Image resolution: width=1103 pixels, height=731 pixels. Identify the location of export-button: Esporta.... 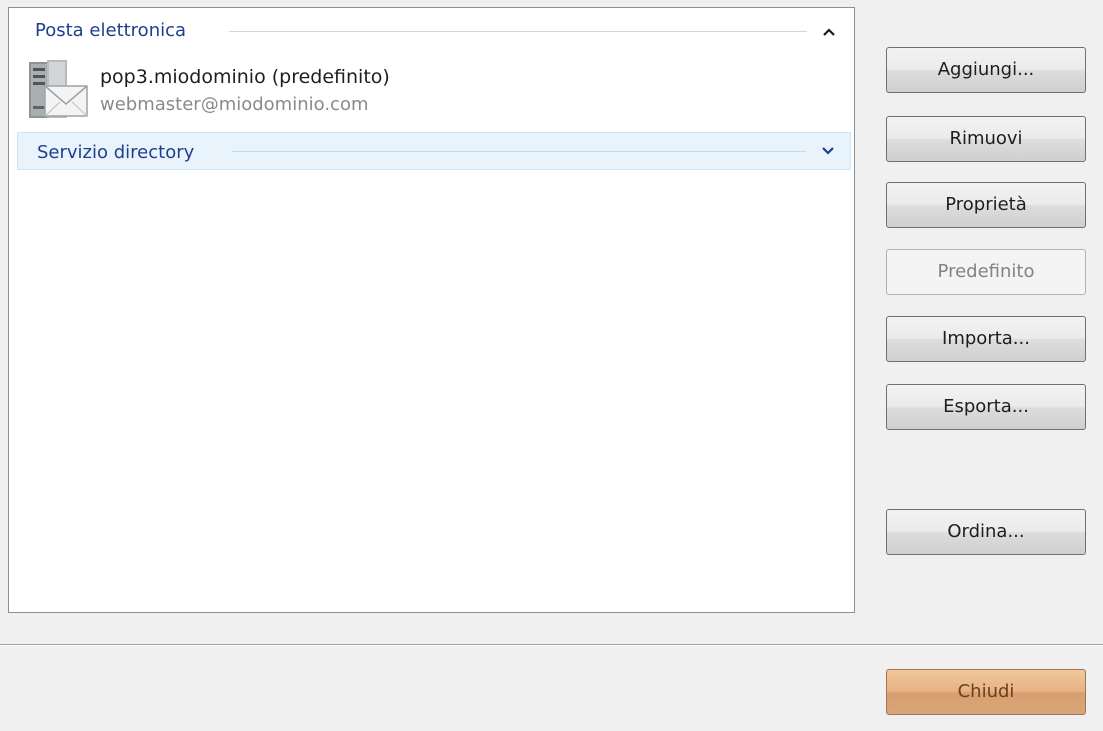
(986, 407).